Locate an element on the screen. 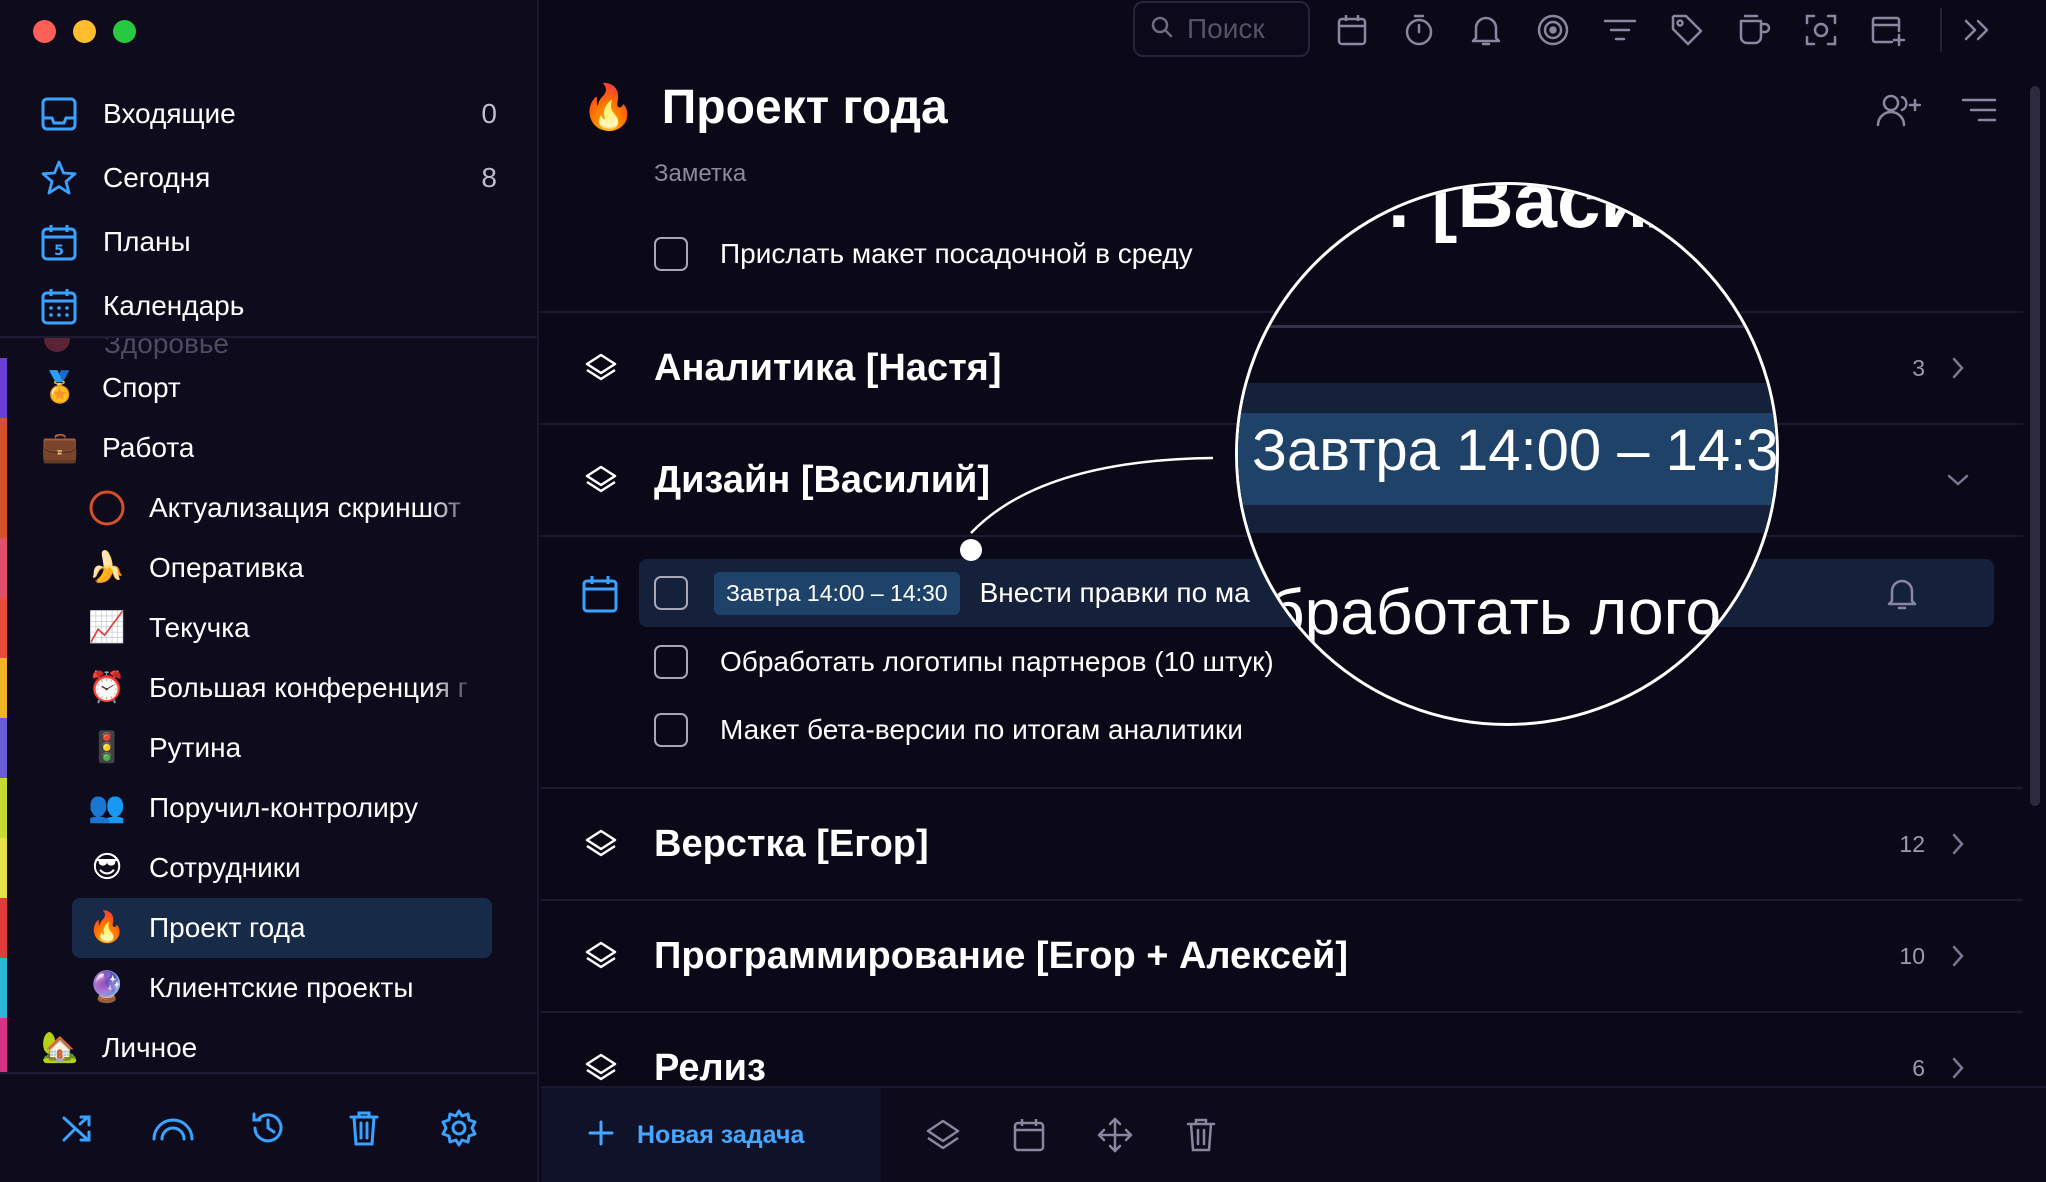 Image resolution: width=2046 pixels, height=1182 pixels. sidebar-footer is located at coordinates (268, 1127).